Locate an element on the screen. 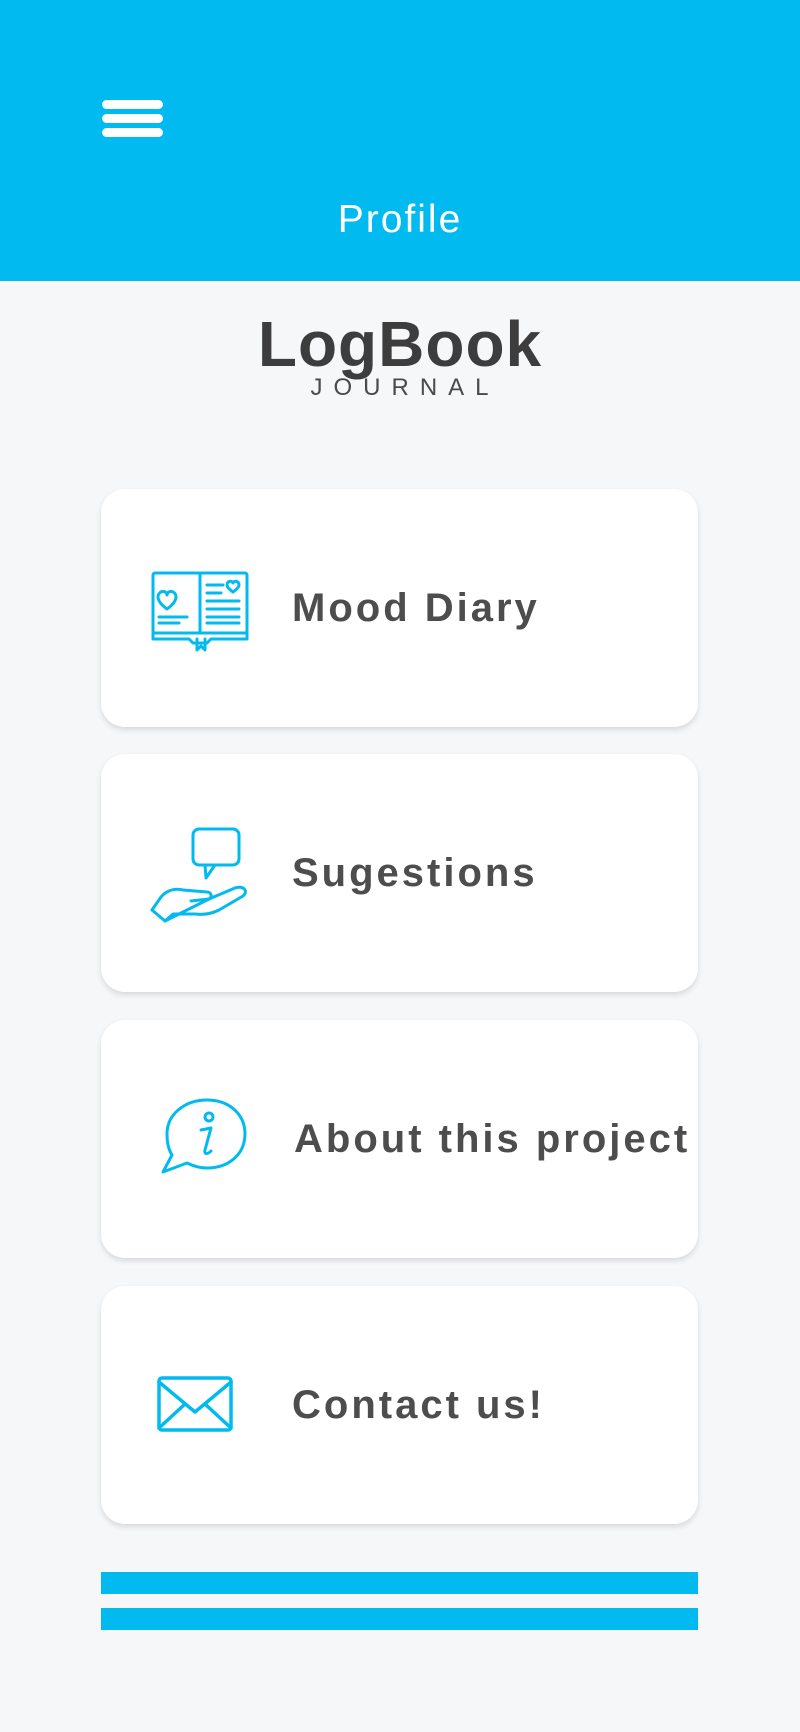  brand-name: LogBook is located at coordinates (400, 344).